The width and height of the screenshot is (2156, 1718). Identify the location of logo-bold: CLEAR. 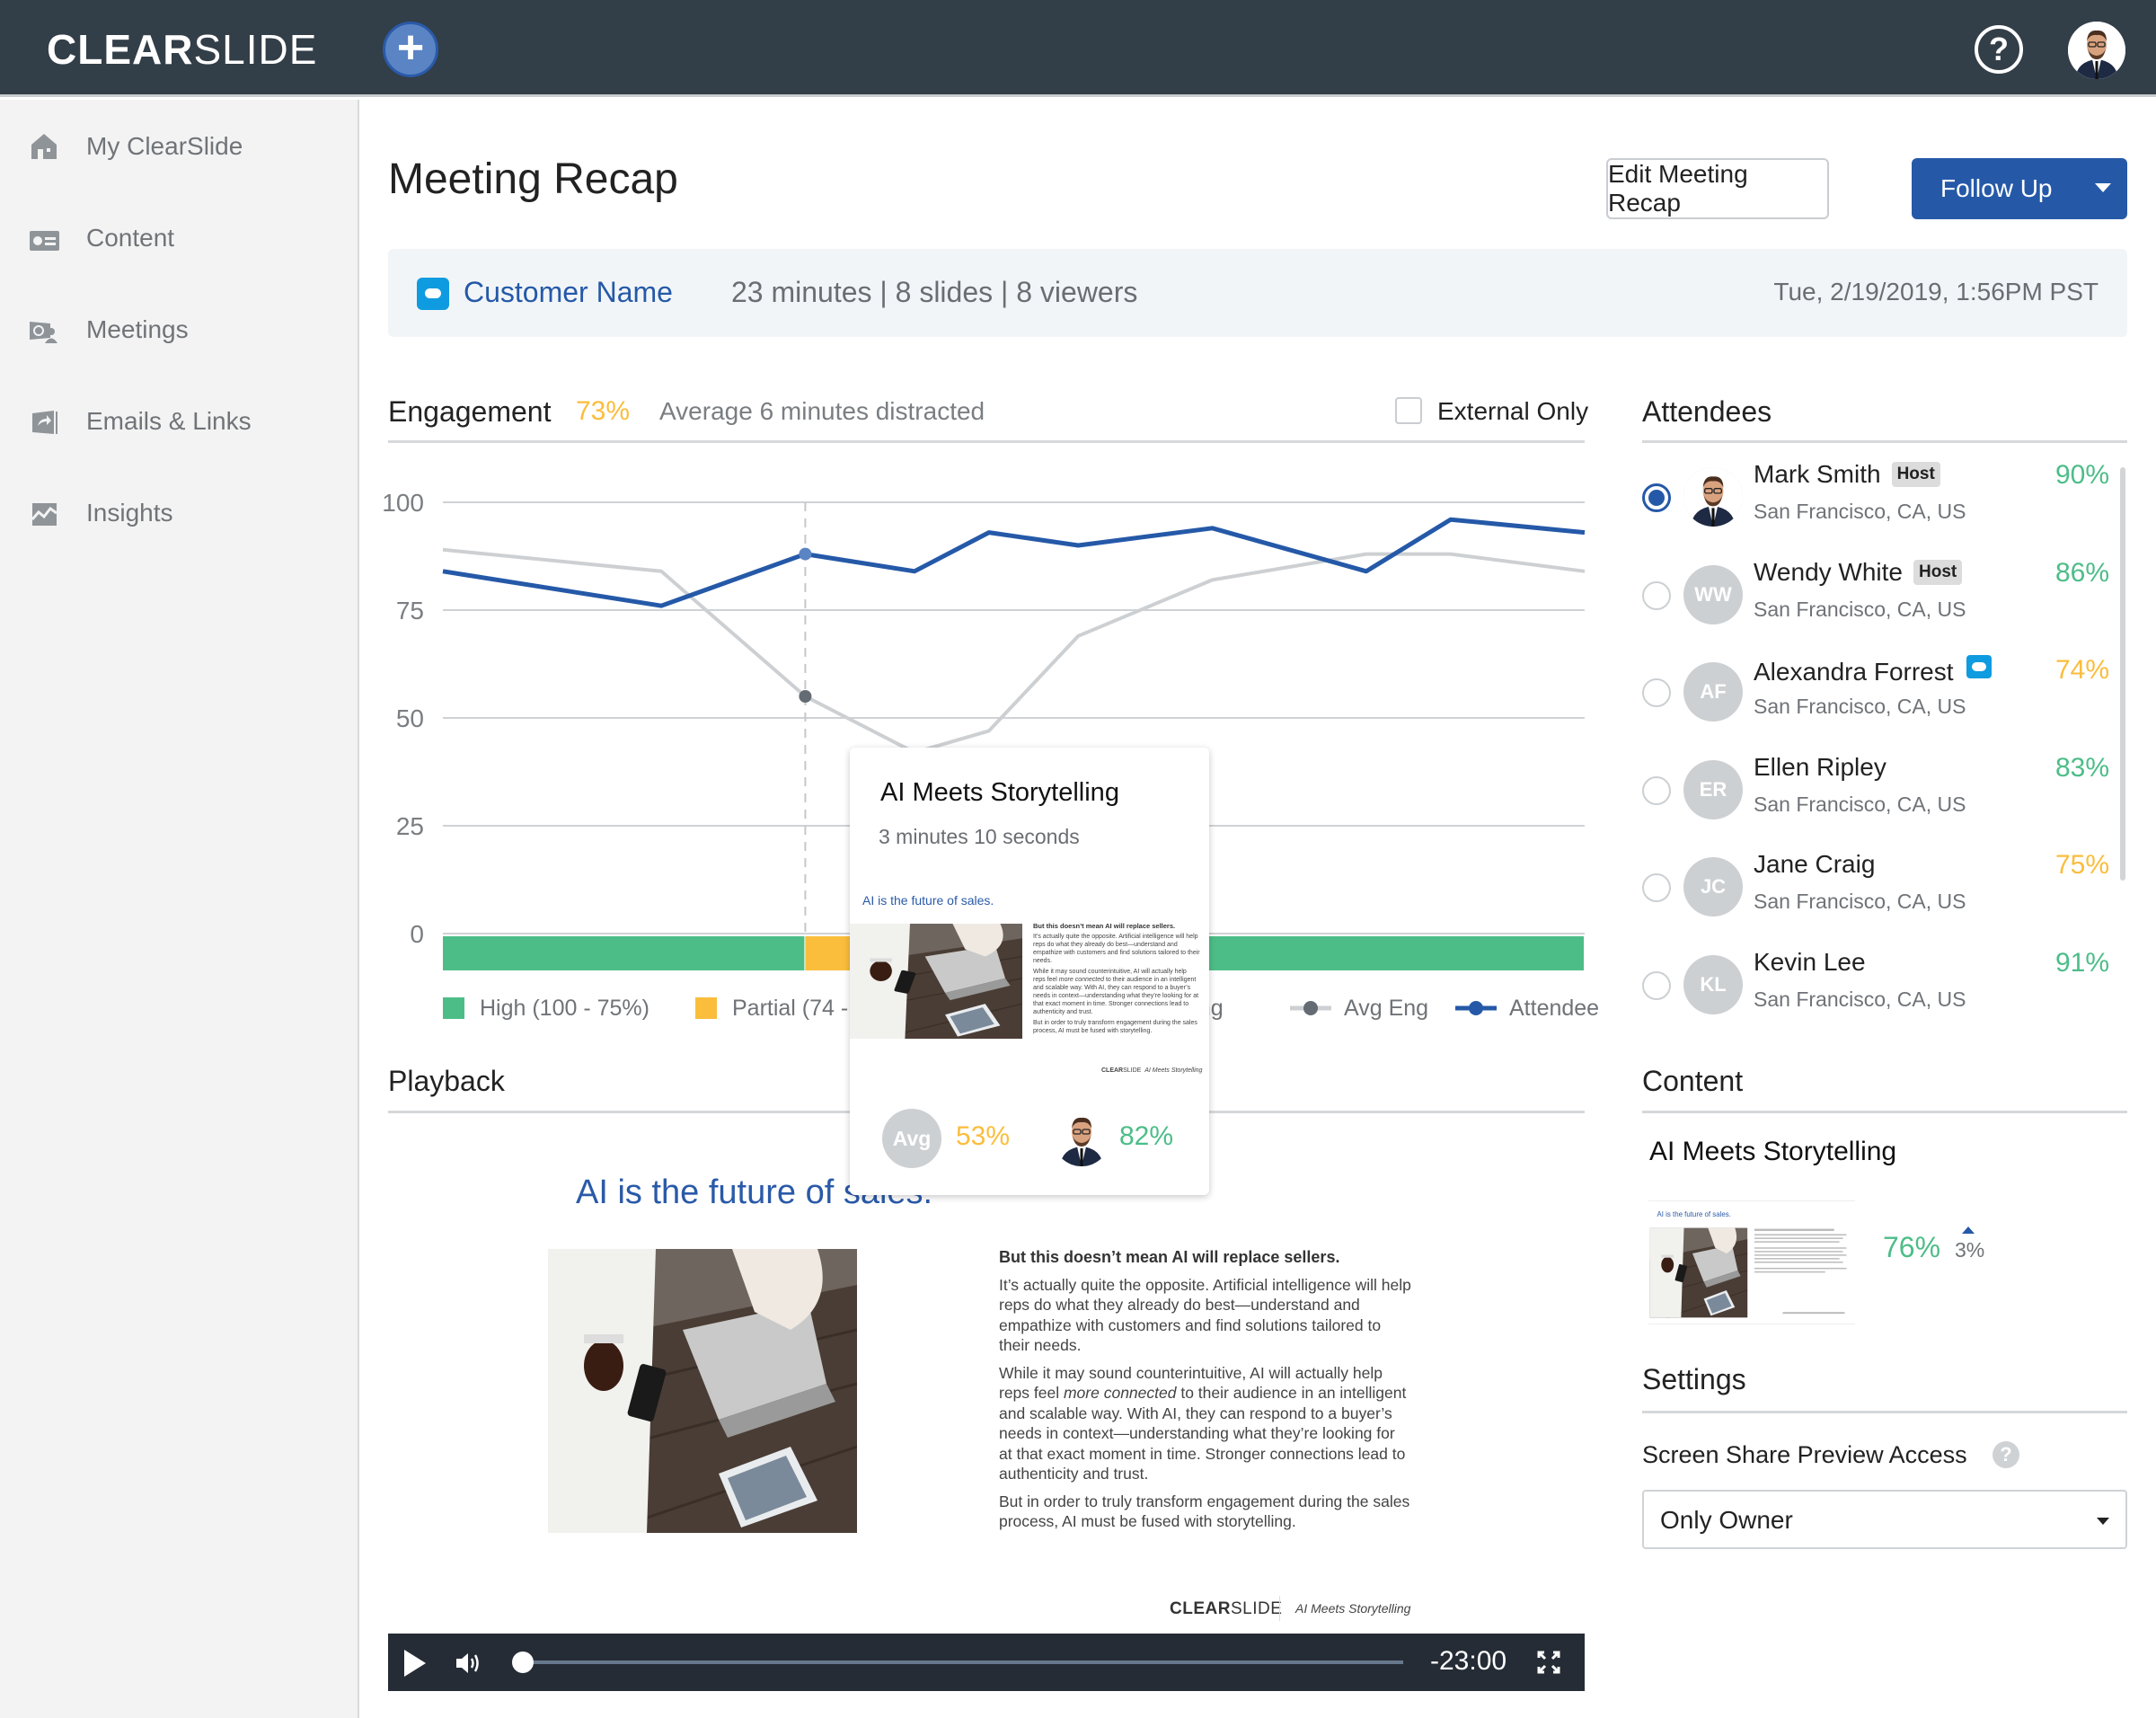
(1112, 1070).